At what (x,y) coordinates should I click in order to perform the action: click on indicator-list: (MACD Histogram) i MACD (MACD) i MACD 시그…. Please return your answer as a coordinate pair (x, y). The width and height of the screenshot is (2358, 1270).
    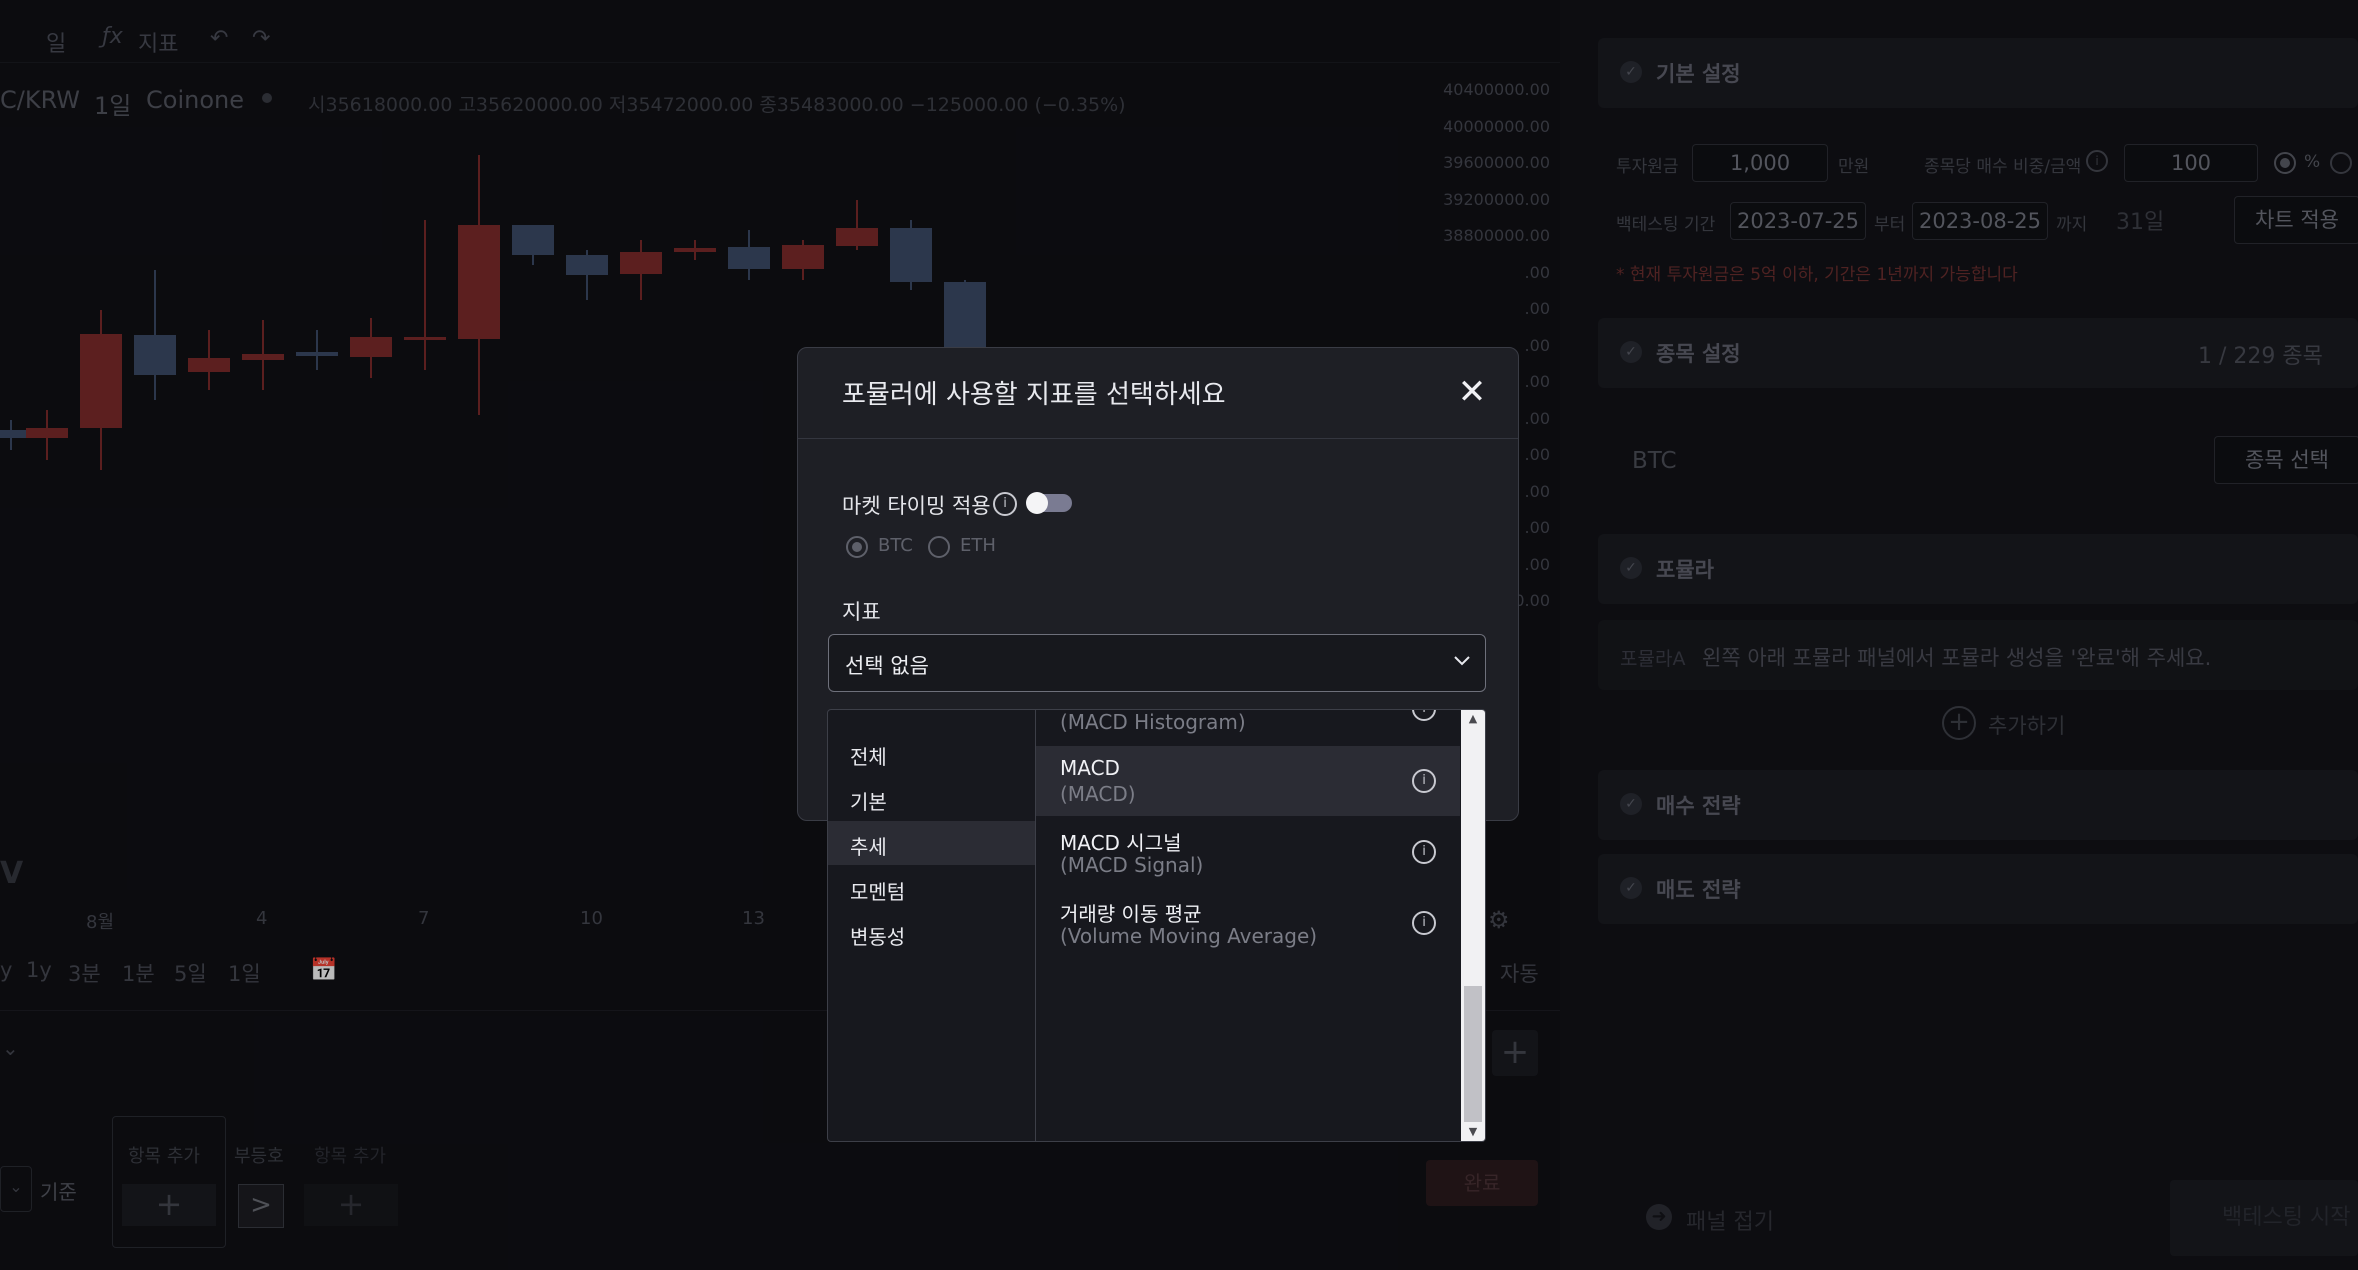
    Looking at the image, I should click on (1248, 925).